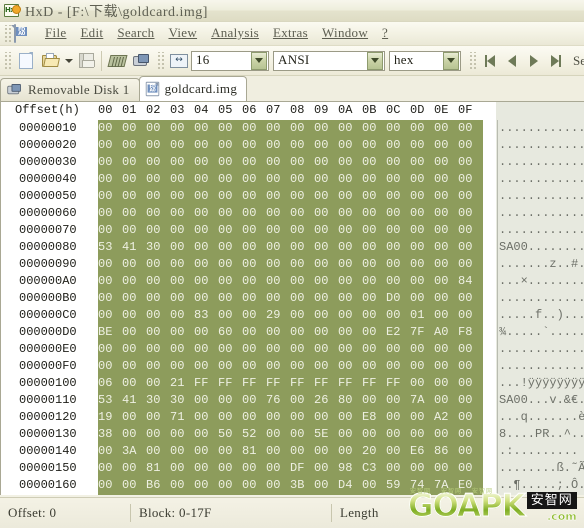 The height and width of the screenshot is (528, 584). What do you see at coordinates (446, 486) in the screenshot?
I see `hex-byte-cell: 7A` at bounding box center [446, 486].